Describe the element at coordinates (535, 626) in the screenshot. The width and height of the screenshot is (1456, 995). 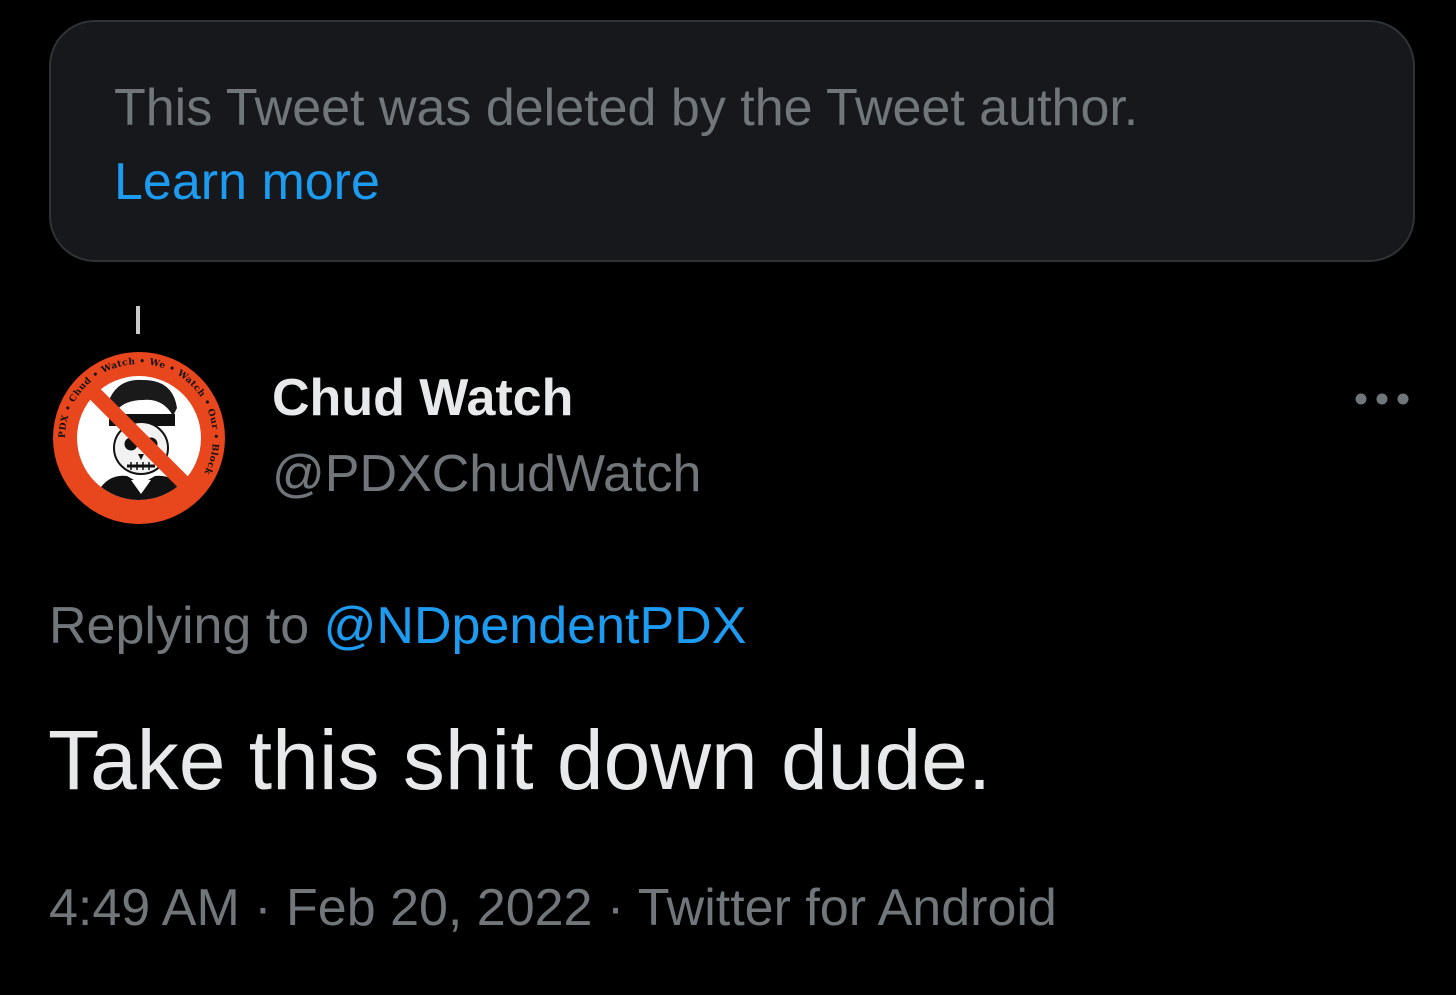
I see `replying-to-handle-link: @NDpendentPDX` at that location.